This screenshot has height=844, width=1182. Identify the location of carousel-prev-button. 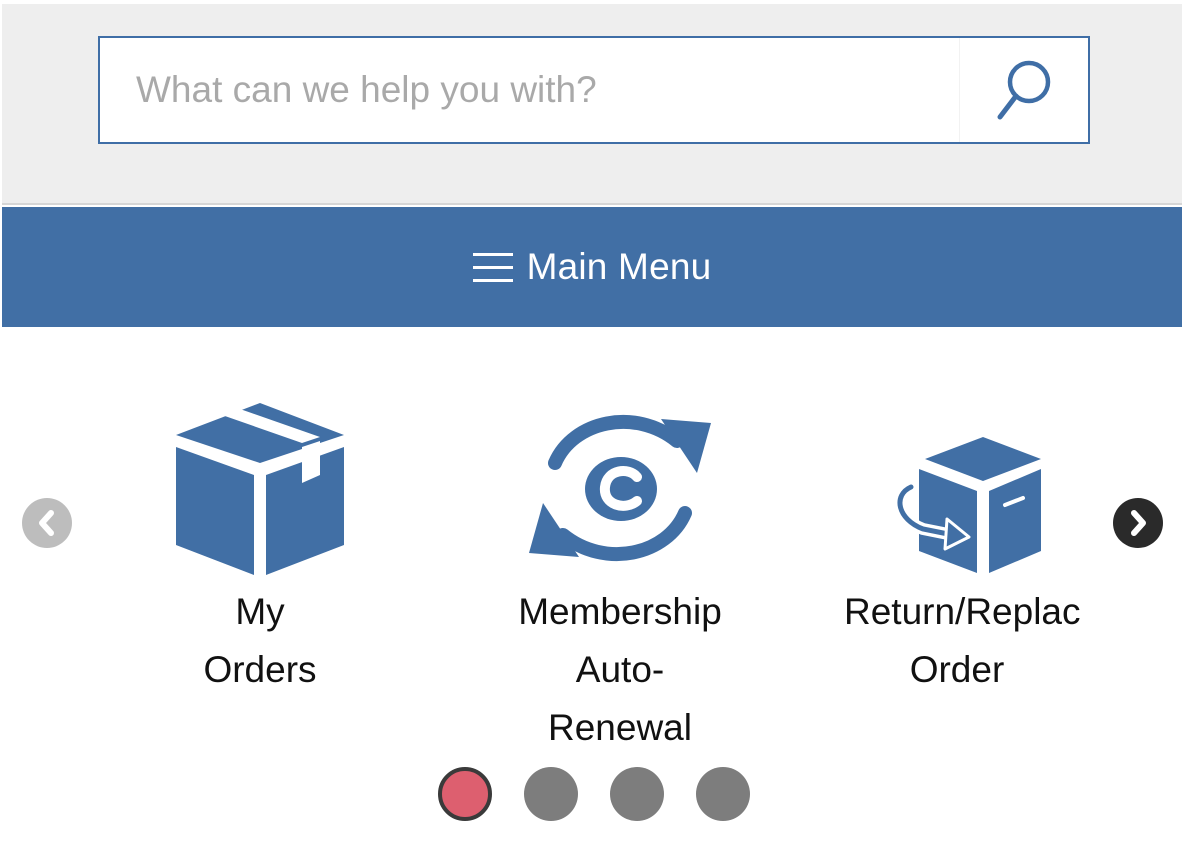
(47, 523).